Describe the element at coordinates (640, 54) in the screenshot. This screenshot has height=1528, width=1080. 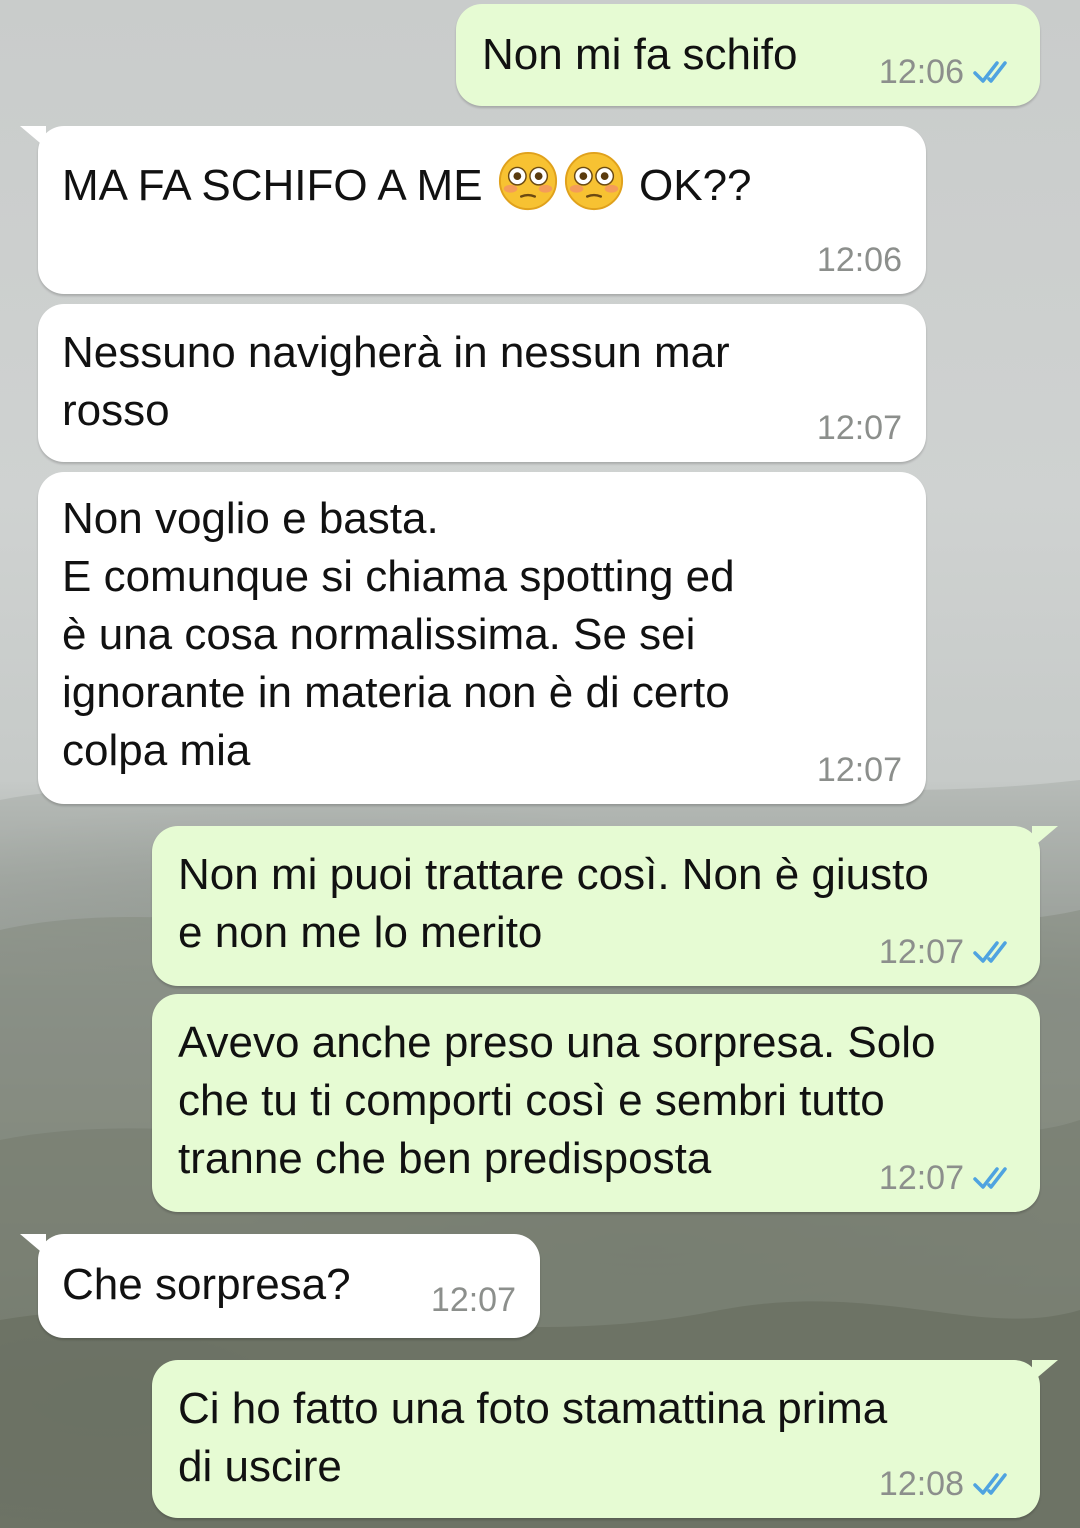
I see `message-text: Non mi fa schifo` at that location.